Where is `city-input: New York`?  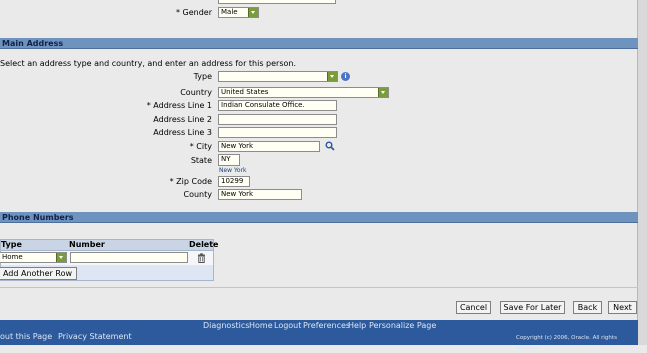 city-input: New York is located at coordinates (269, 146).